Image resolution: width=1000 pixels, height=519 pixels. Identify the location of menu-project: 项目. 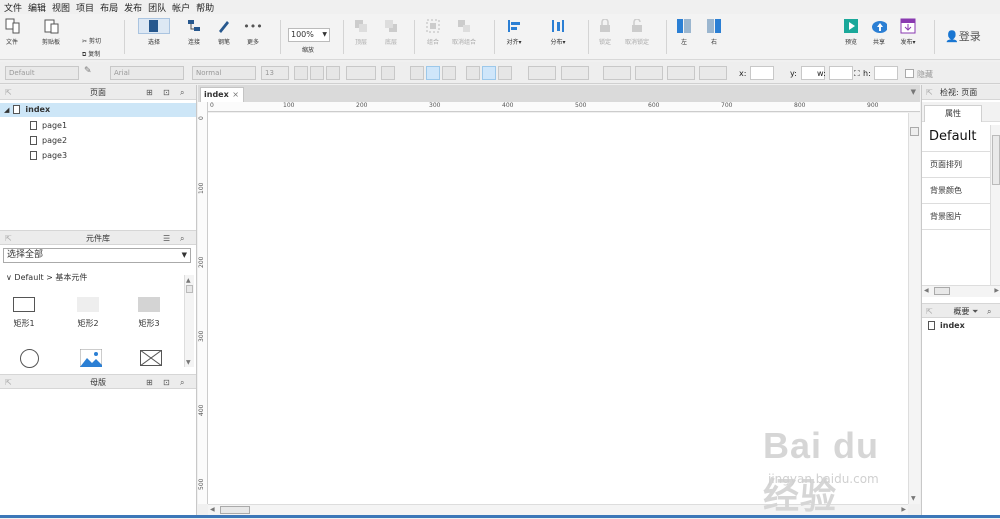
(85, 7).